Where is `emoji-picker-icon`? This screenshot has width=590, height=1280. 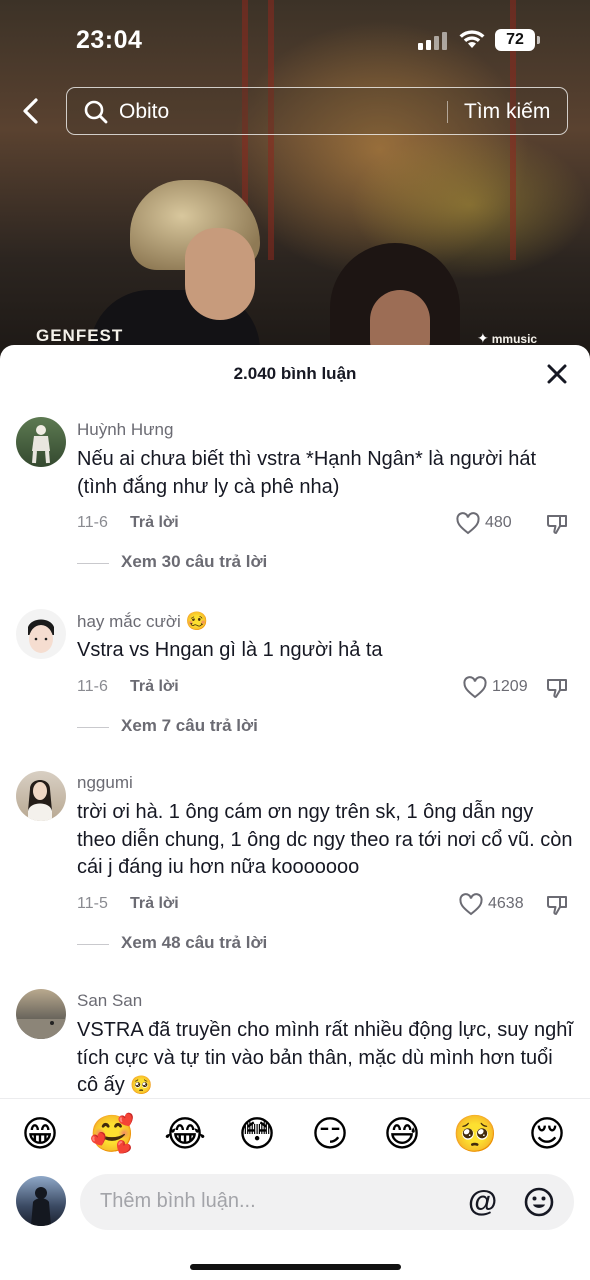 emoji-picker-icon is located at coordinates (539, 1202).